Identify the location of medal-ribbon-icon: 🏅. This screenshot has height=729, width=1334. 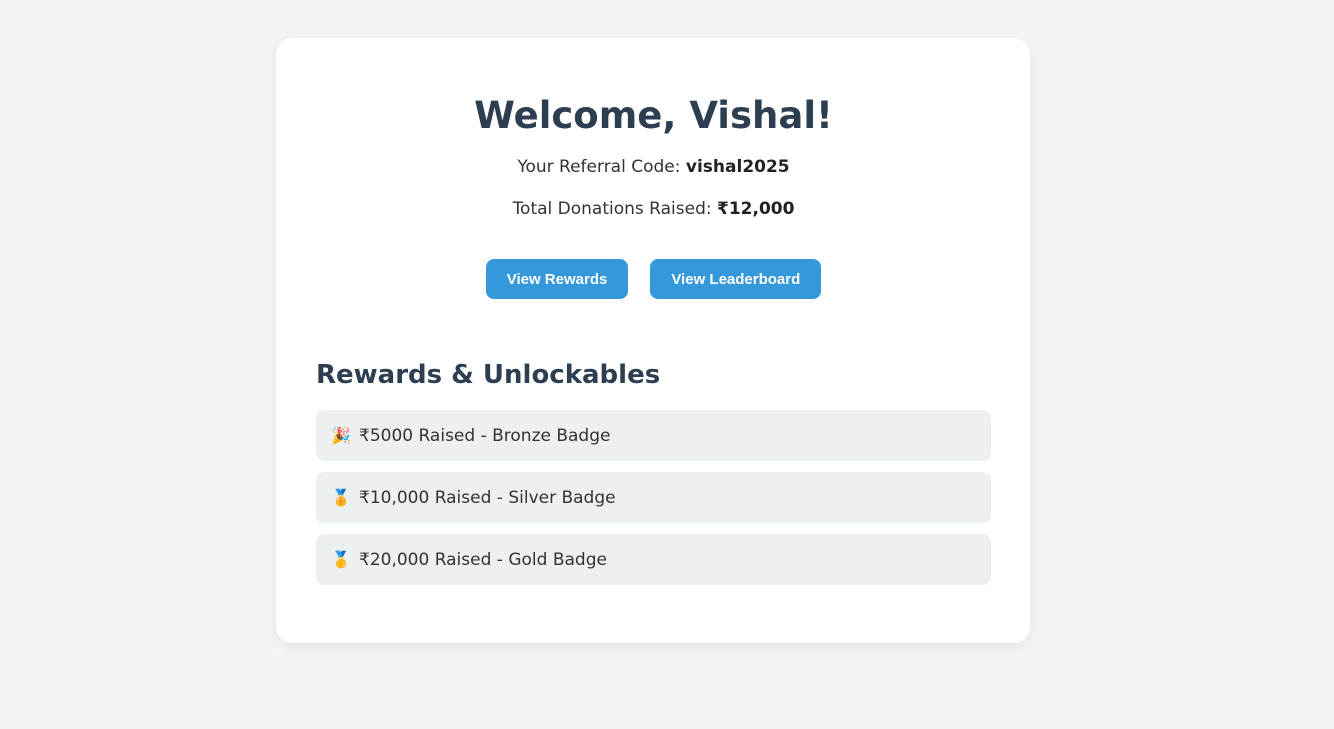
(341, 497).